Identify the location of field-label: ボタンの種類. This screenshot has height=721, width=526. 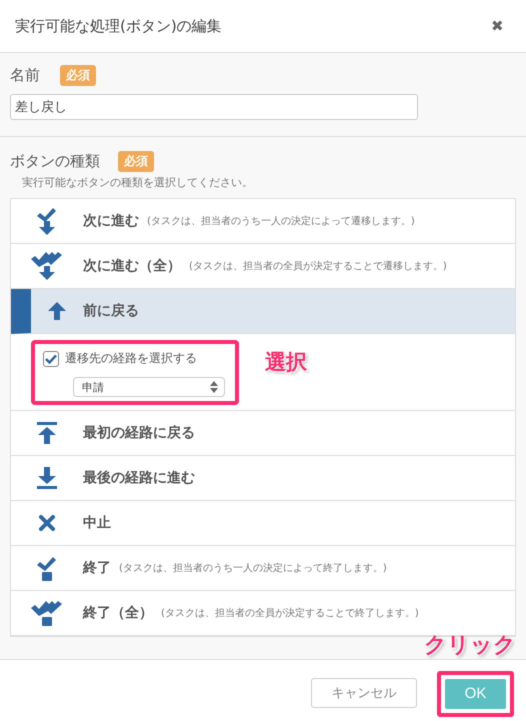
(55, 161).